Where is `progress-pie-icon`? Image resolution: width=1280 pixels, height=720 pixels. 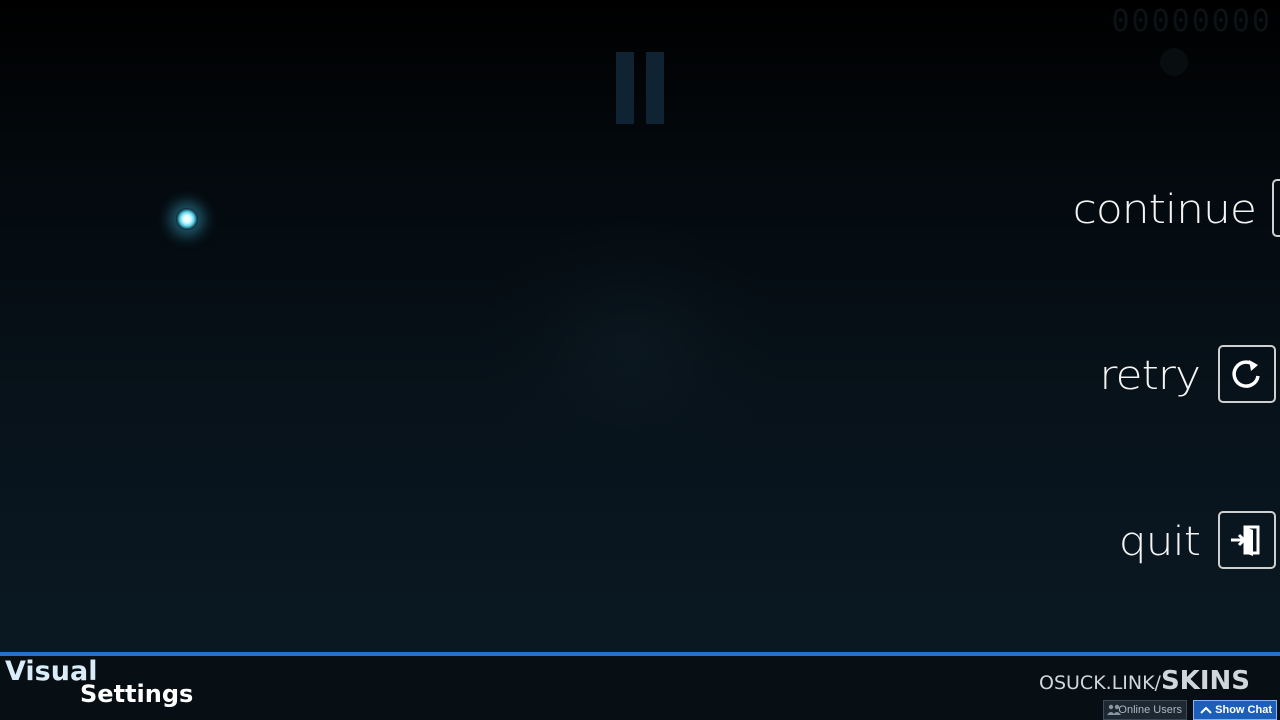 progress-pie-icon is located at coordinates (1174, 62).